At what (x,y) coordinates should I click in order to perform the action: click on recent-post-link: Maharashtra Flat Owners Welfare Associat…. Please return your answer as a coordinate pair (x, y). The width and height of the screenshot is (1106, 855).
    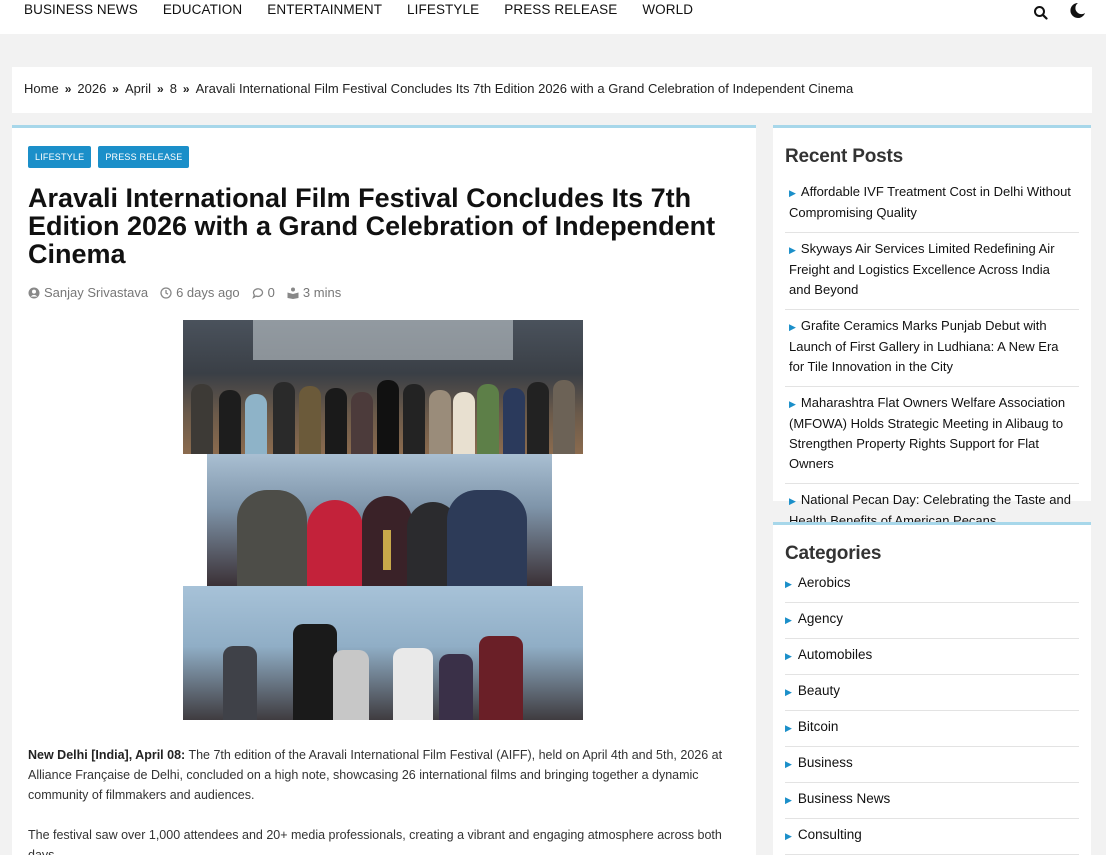
    Looking at the image, I should click on (927, 433).